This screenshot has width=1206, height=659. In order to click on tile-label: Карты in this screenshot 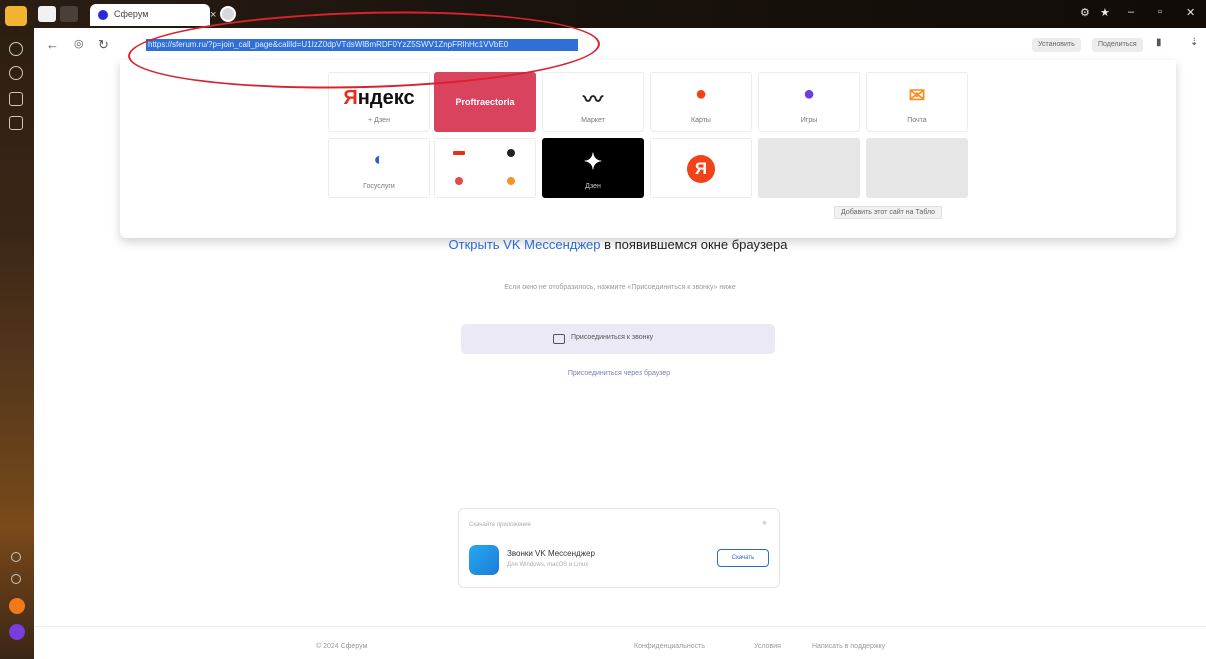, I will do `click(701, 120)`.